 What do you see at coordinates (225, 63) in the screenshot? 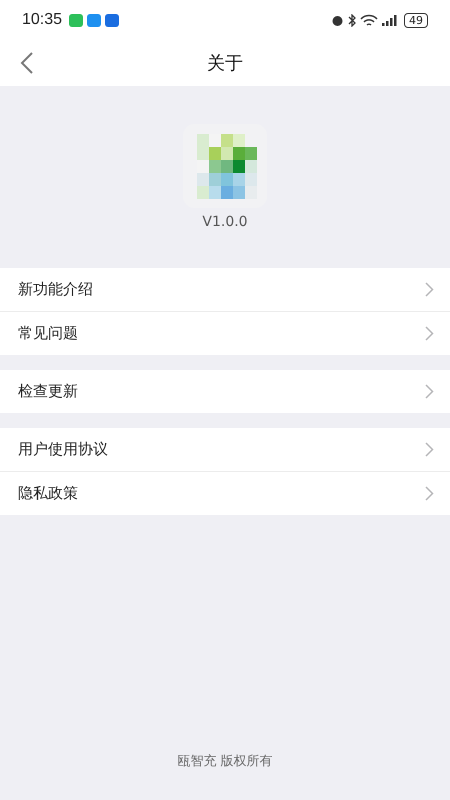
I see `page-title: 关于` at bounding box center [225, 63].